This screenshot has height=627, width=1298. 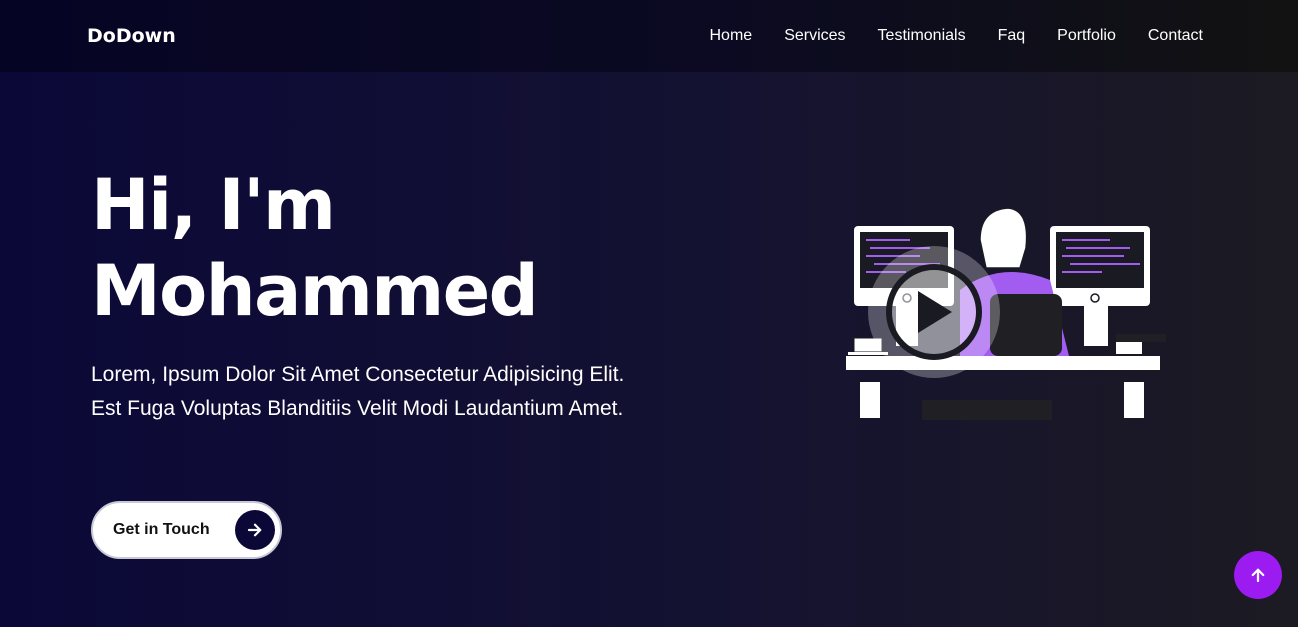 What do you see at coordinates (1010, 315) in the screenshot?
I see `developer-illustration` at bounding box center [1010, 315].